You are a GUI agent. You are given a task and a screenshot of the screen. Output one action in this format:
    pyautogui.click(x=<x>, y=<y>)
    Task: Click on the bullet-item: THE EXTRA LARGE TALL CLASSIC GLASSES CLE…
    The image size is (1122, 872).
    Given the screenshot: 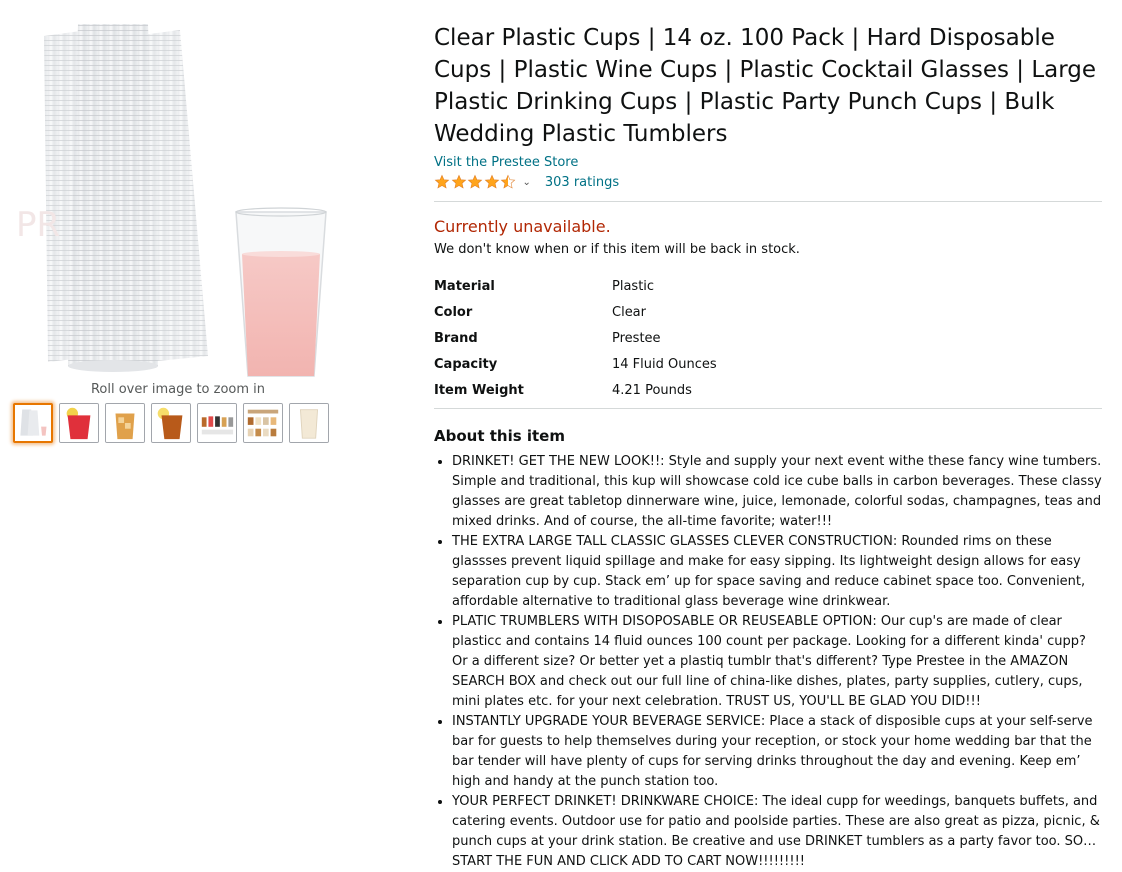 What is the action you would take?
    pyautogui.click(x=777, y=572)
    